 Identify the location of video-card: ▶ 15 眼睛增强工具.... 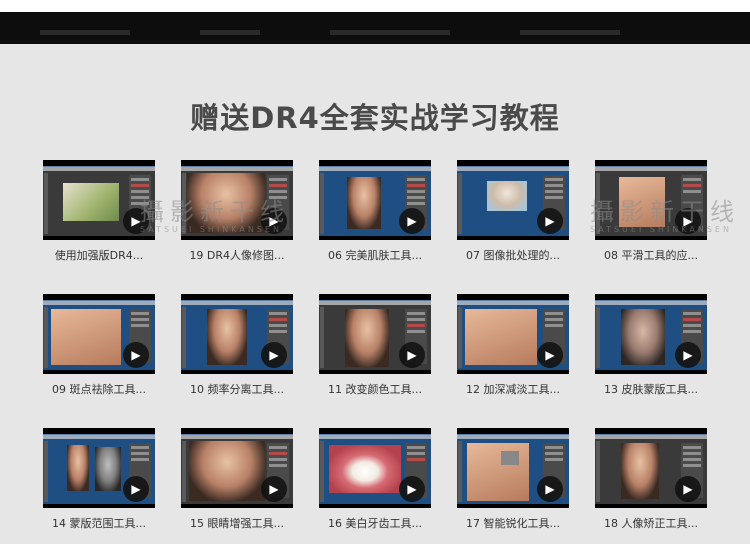
(237, 479).